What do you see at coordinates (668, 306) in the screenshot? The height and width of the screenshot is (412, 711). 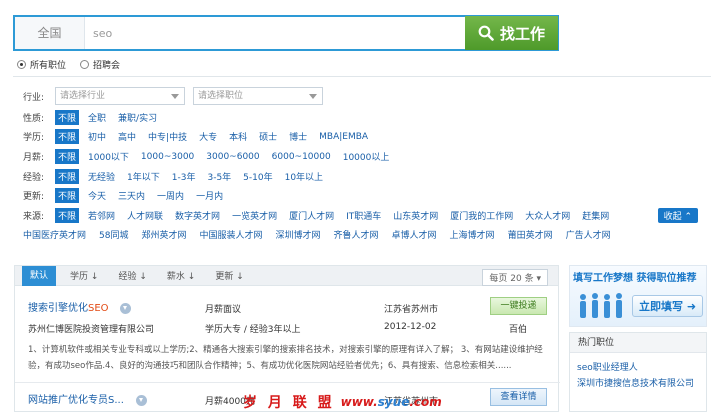 I see `fill-now-button: 立即填写 ➜` at bounding box center [668, 306].